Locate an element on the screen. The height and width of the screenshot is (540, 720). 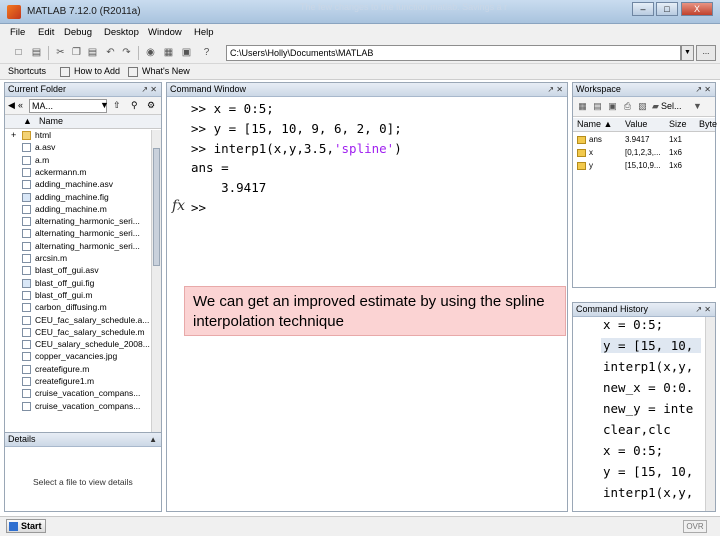
profiler-icon: ▣ is located at coordinates (186, 52).